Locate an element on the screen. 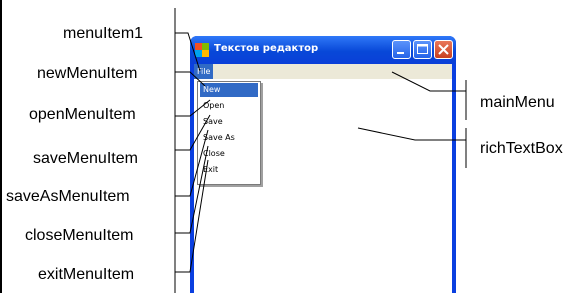 The height and width of the screenshot is (293, 587). leader-saveMenuItem is located at coordinates (193, 132).